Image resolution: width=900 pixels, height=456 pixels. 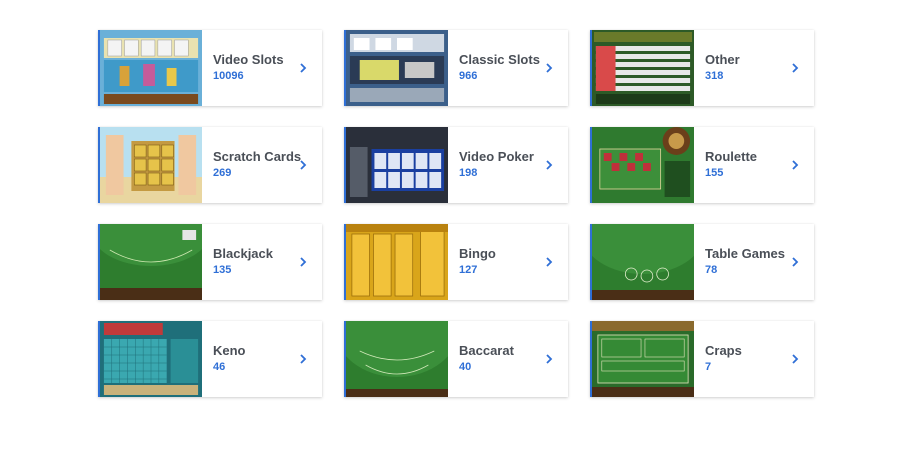 I want to click on craps-thumbnail, so click(x=642, y=359).